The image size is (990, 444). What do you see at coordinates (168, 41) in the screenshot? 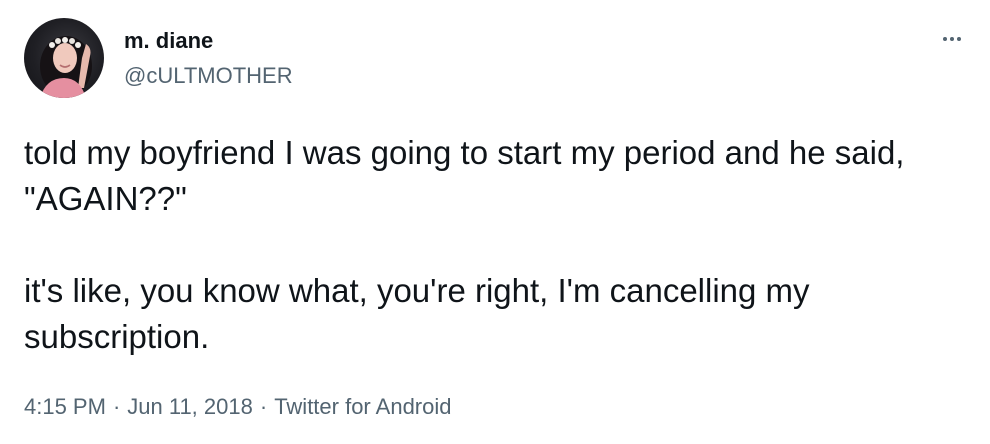
I see `author-display-name: m. diane` at bounding box center [168, 41].